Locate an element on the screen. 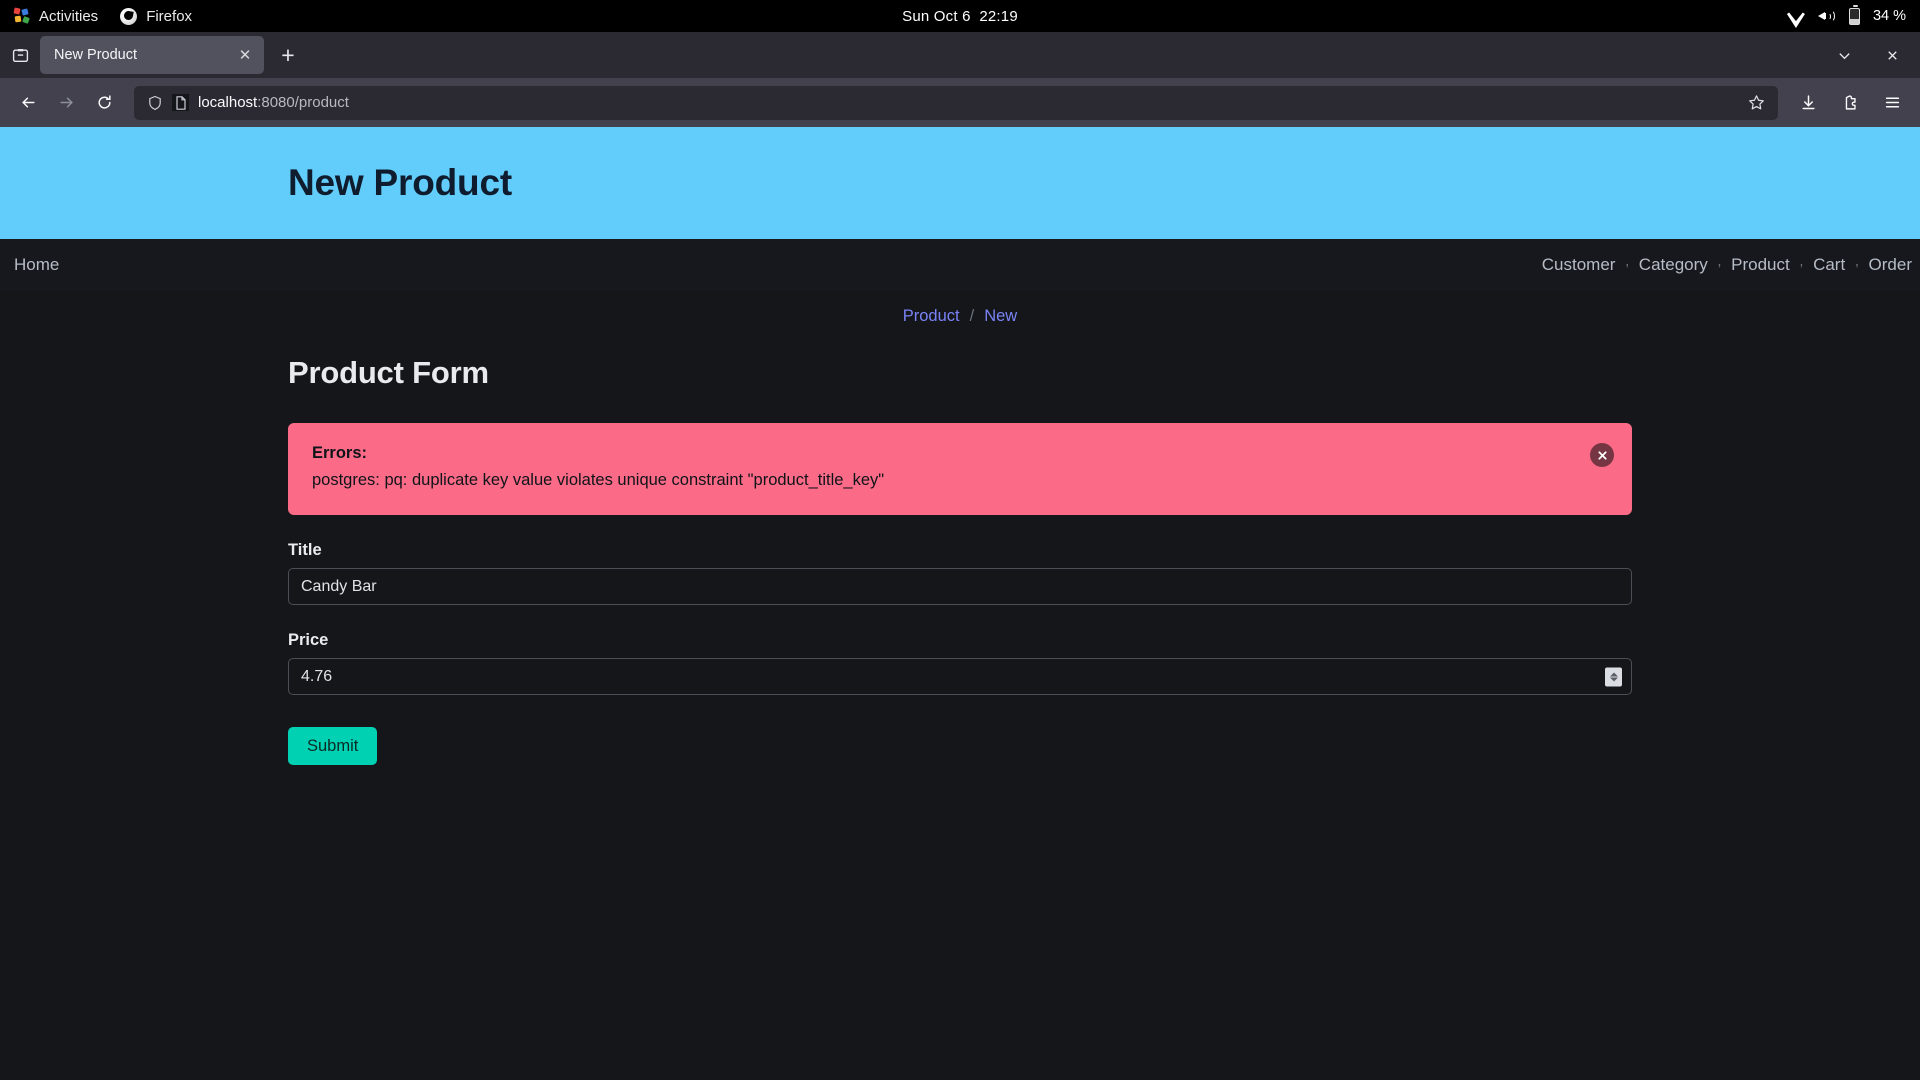 This screenshot has width=1920, height=1080. breadcrumb-item-new: New is located at coordinates (1000, 316).